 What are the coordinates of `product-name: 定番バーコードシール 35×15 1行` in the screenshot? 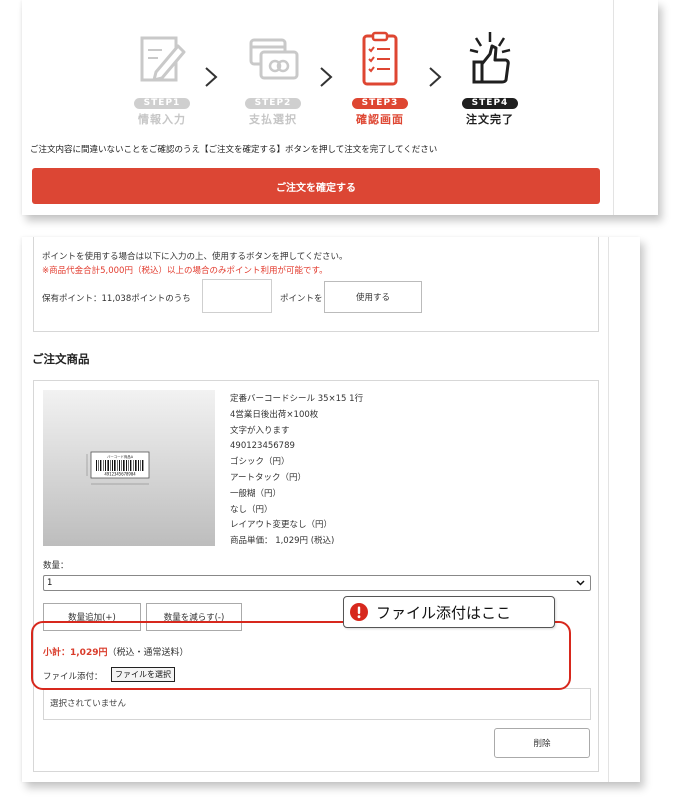 It's located at (297, 399).